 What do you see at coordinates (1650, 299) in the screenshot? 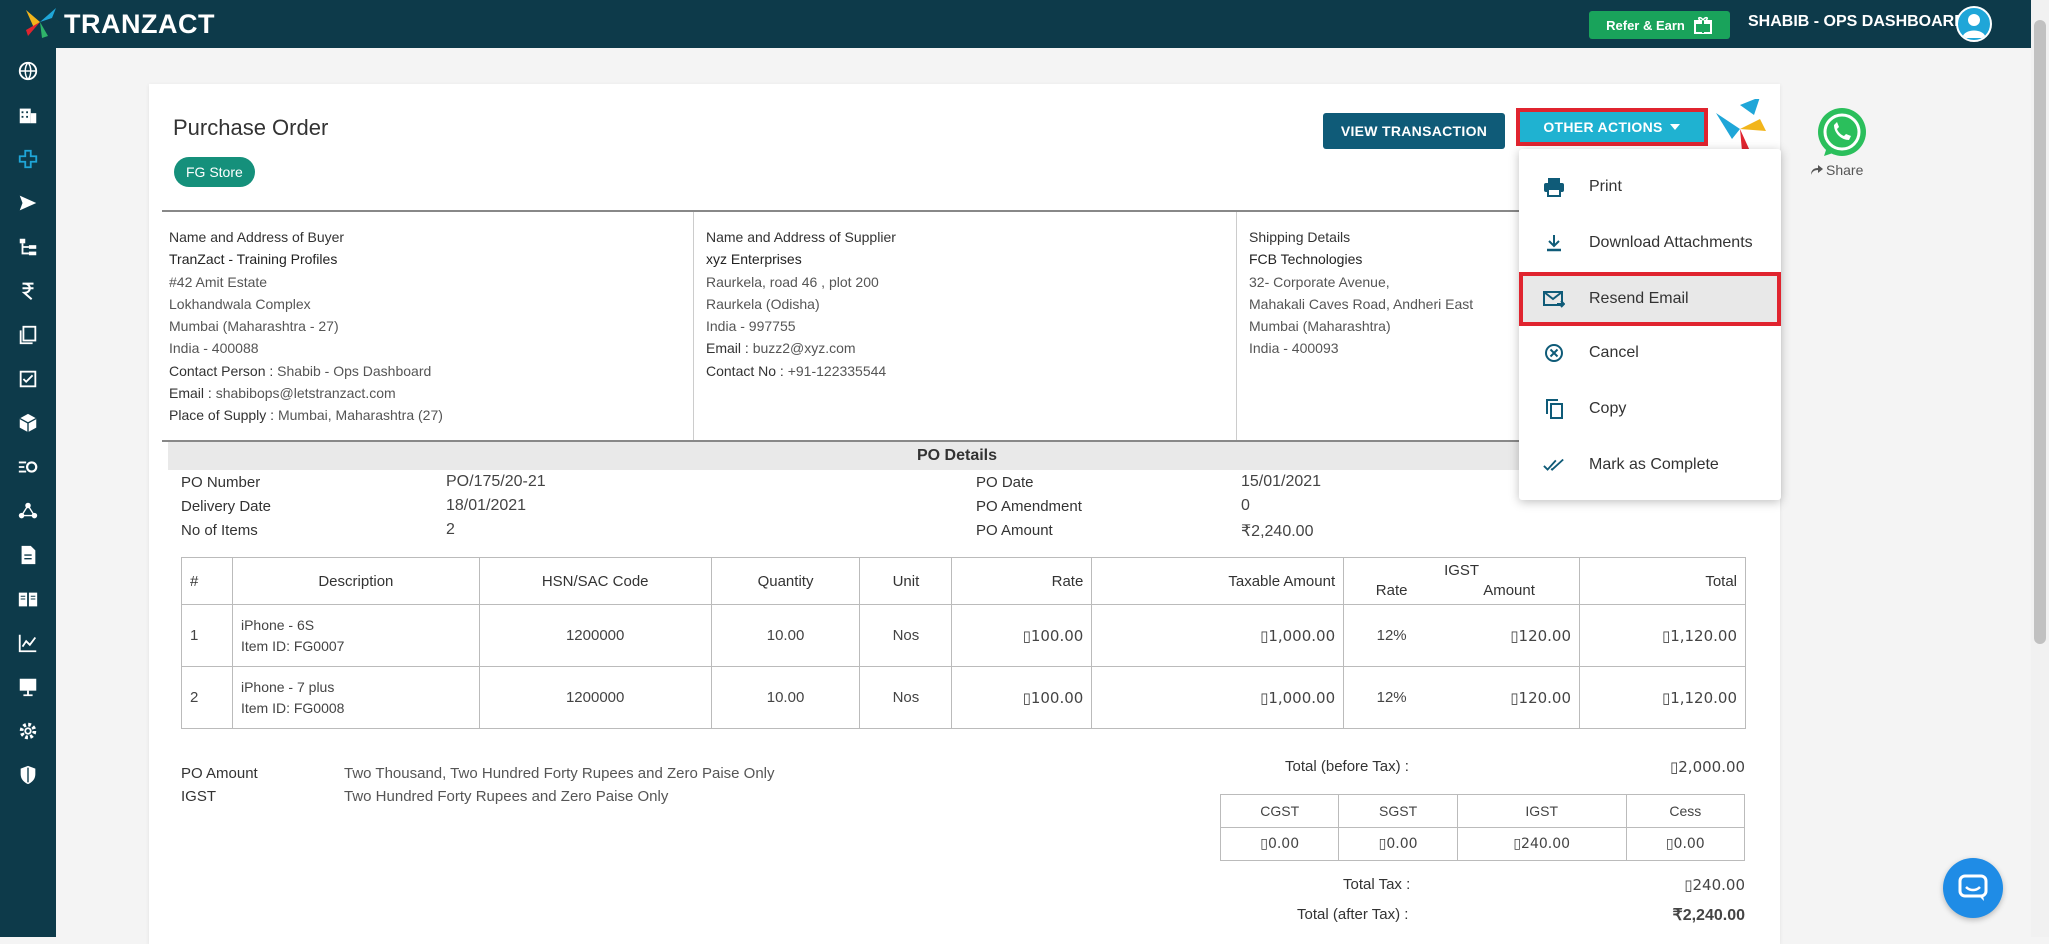
I see `menu-item-resend-email: Resend Email` at bounding box center [1650, 299].